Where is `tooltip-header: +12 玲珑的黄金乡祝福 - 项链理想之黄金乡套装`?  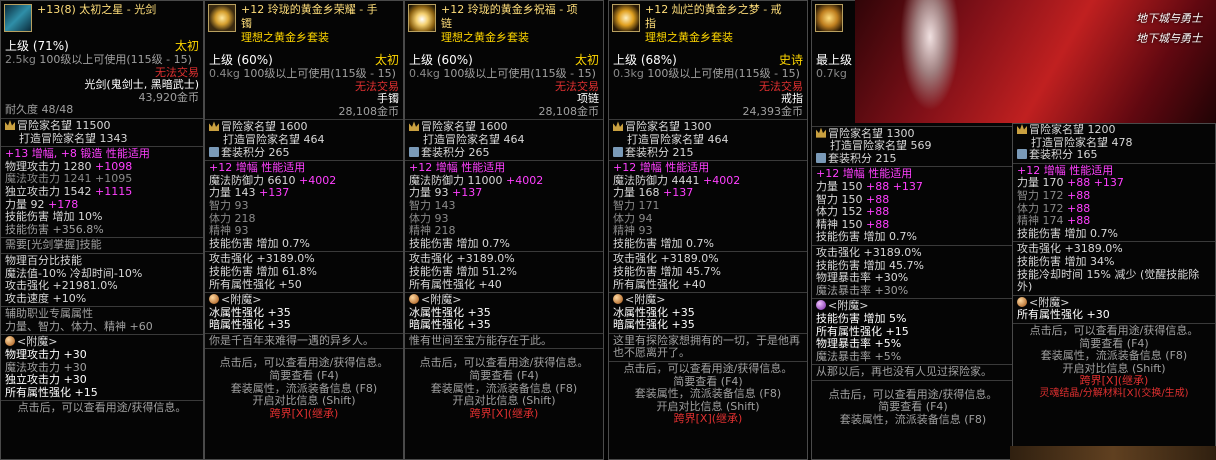
tooltip-header: +12 玲珑的黄金乡祝福 - 项链理想之黄金乡套装 is located at coordinates (504, 22).